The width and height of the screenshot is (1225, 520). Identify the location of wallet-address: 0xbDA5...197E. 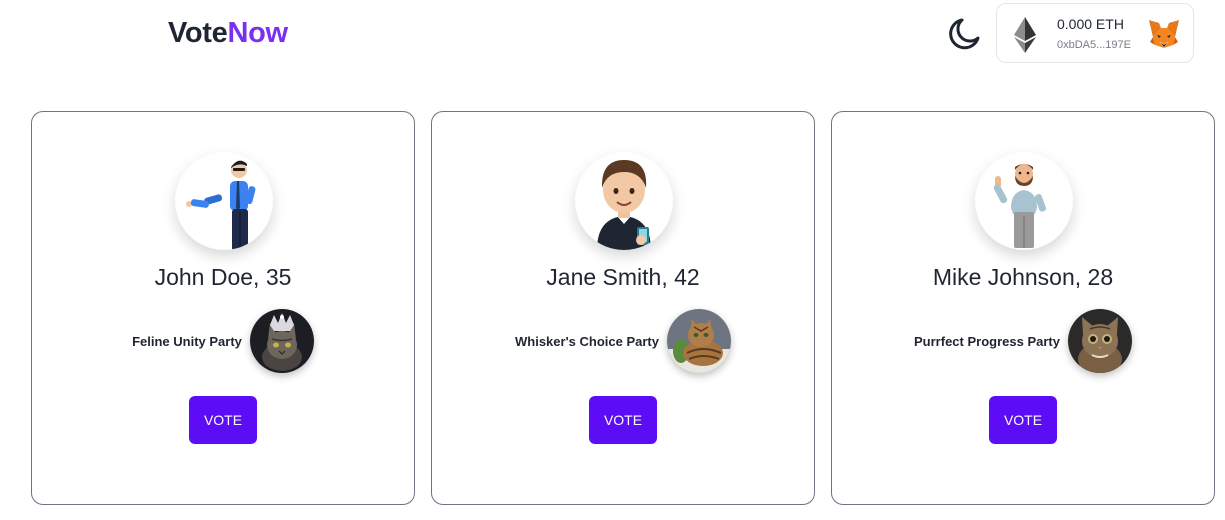
(1094, 45).